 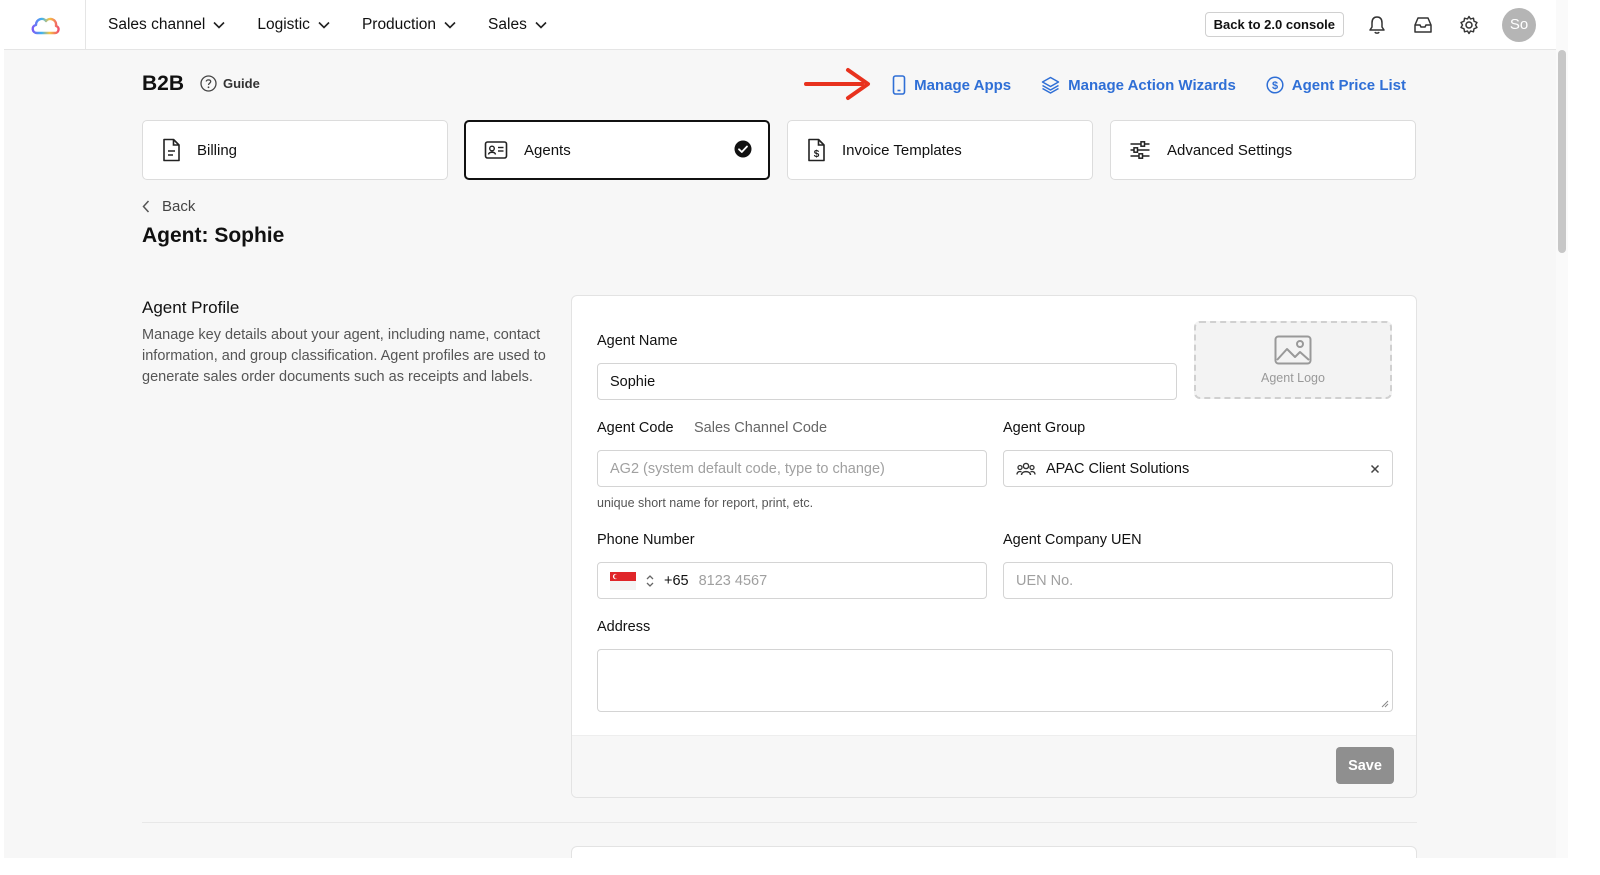 What do you see at coordinates (547, 150) in the screenshot?
I see `tab-label: Agents` at bounding box center [547, 150].